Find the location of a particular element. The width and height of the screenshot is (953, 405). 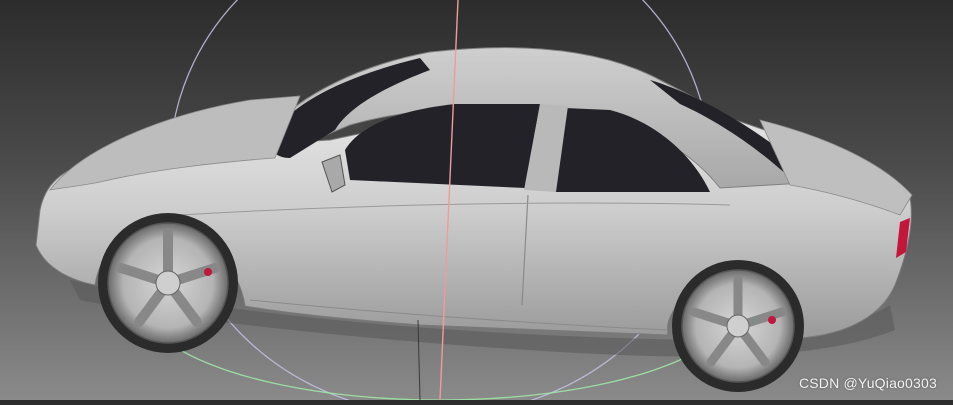

watermark-text: CSDN @YuQiao0303 is located at coordinates (867, 383).